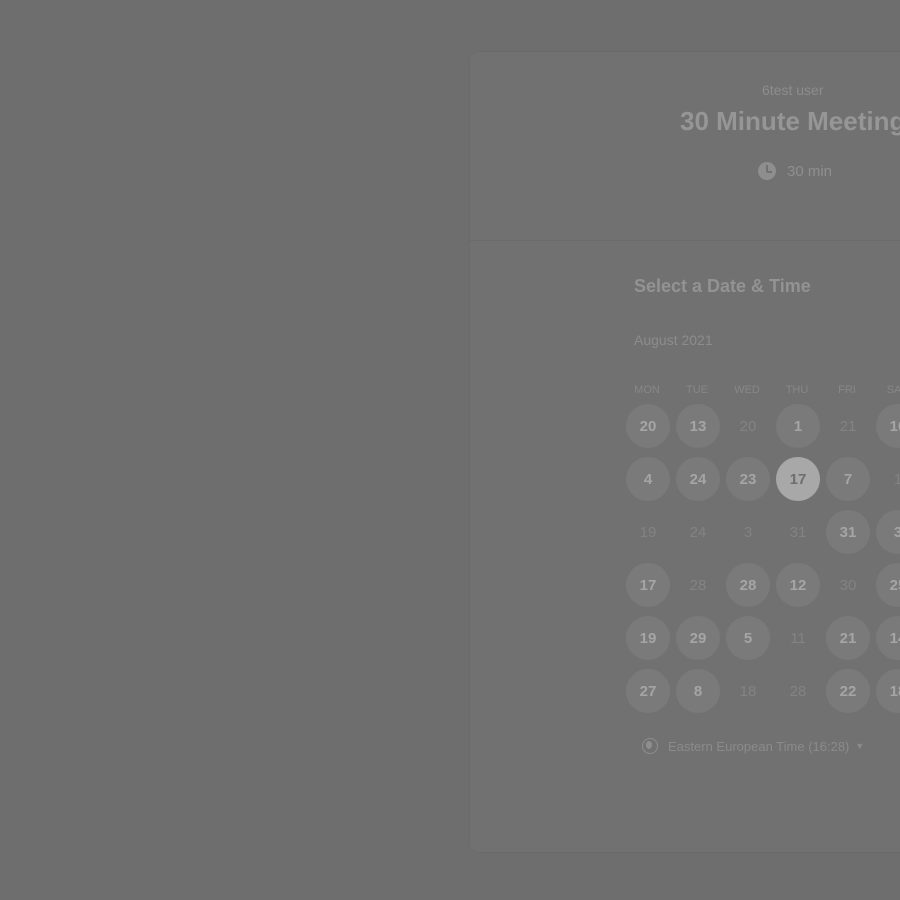  Describe the element at coordinates (798, 585) in the screenshot. I see `date-button: 12` at that location.